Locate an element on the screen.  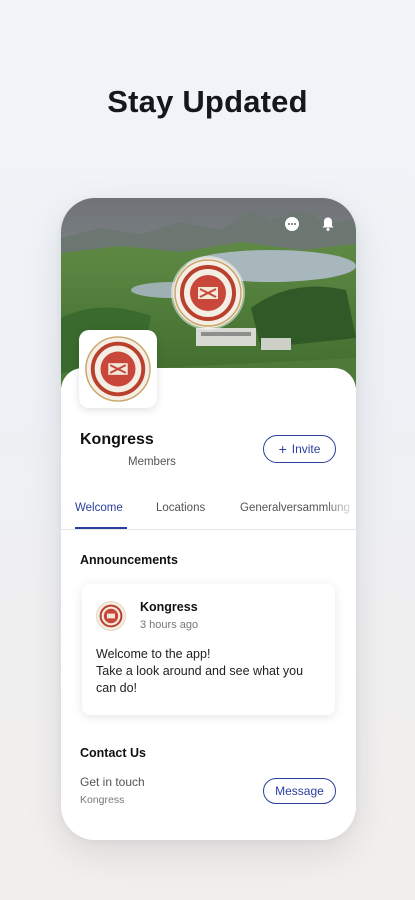
tab-welcome: Welcome is located at coordinates (99, 508).